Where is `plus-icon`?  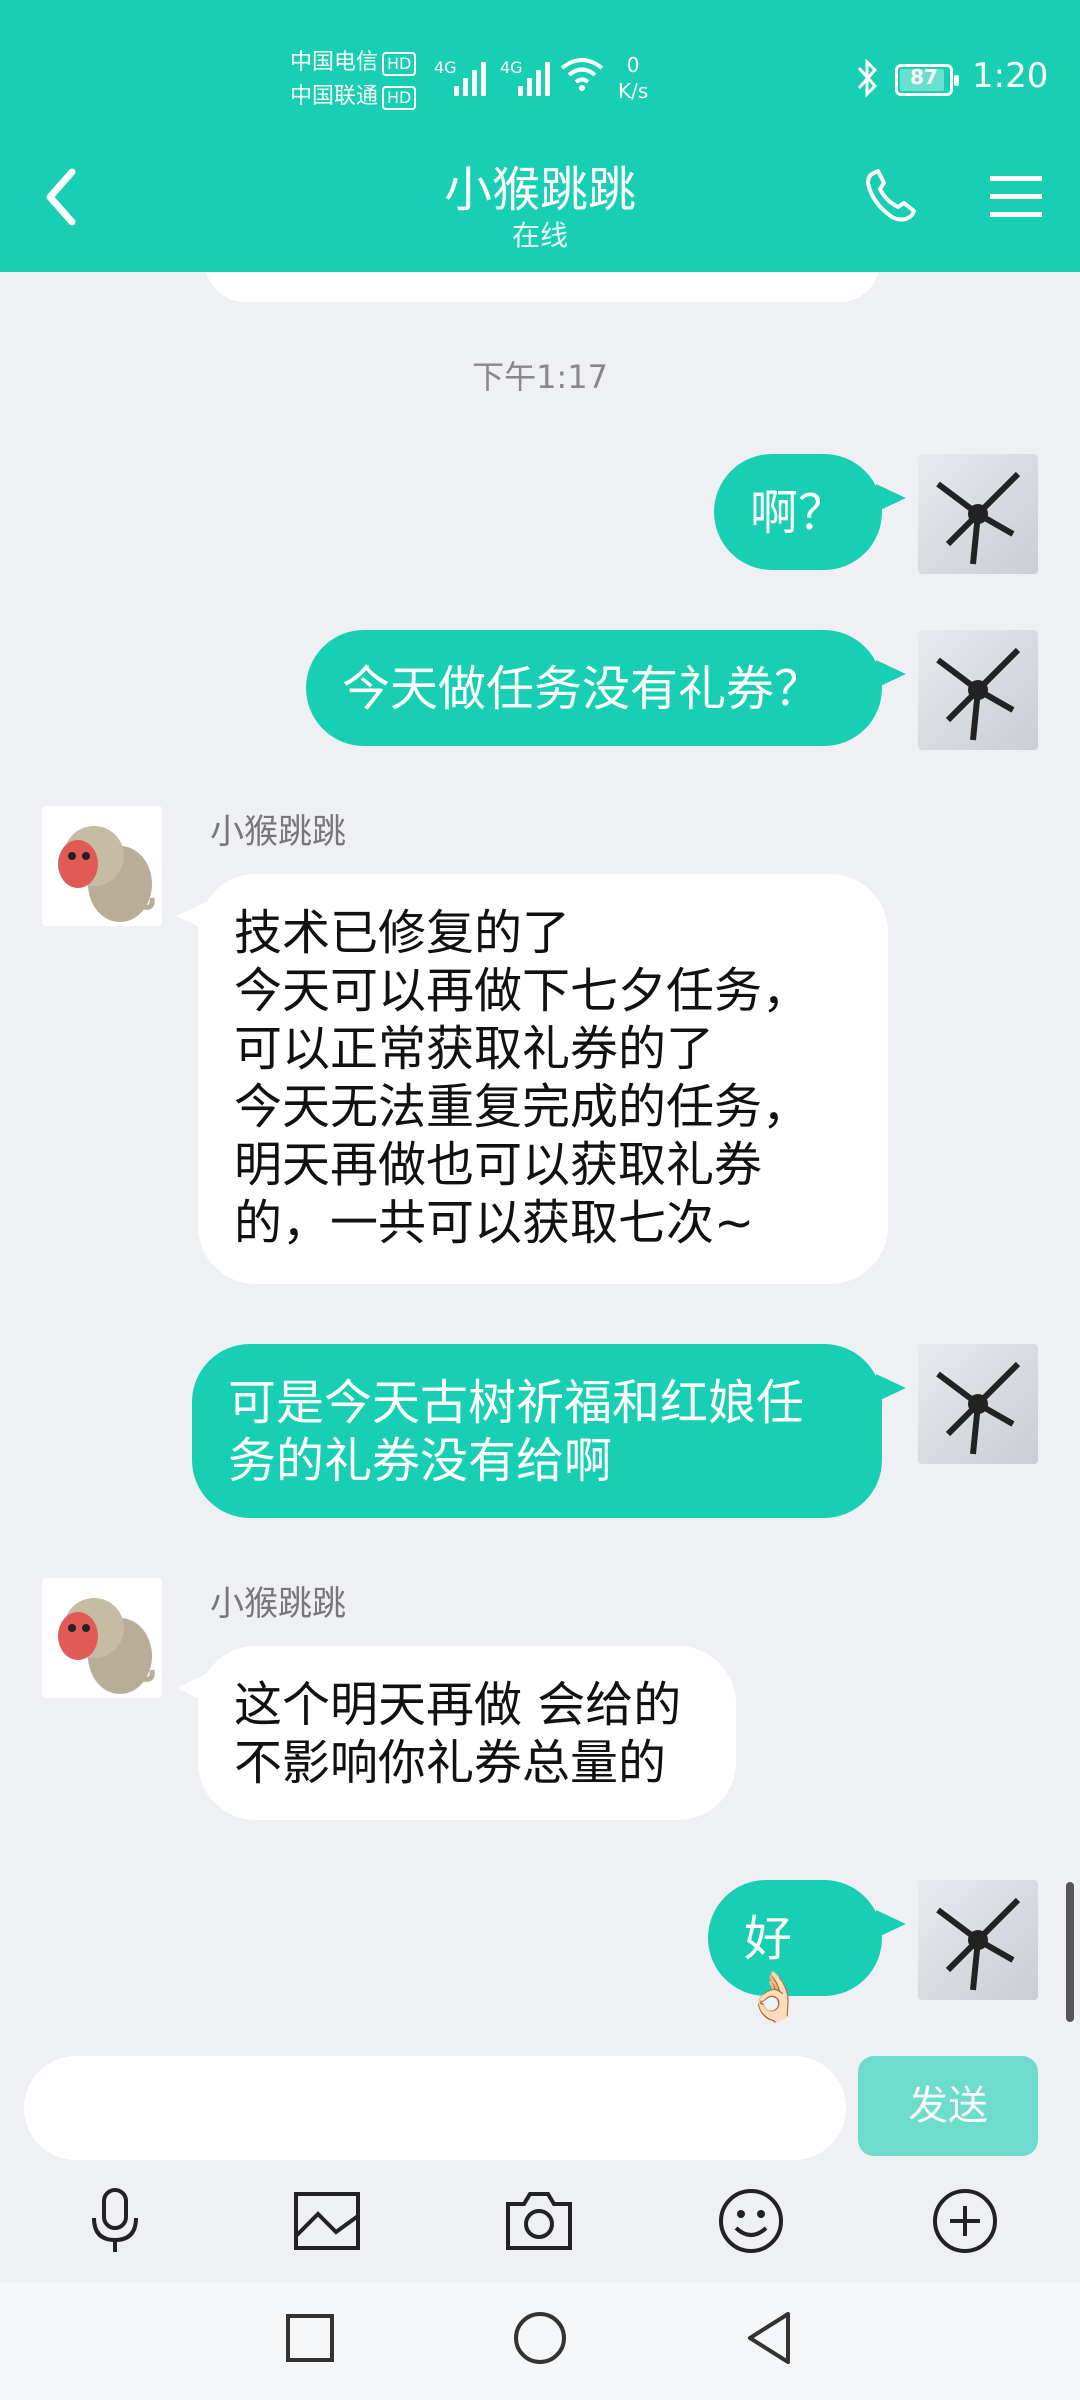
plus-icon is located at coordinates (965, 2221).